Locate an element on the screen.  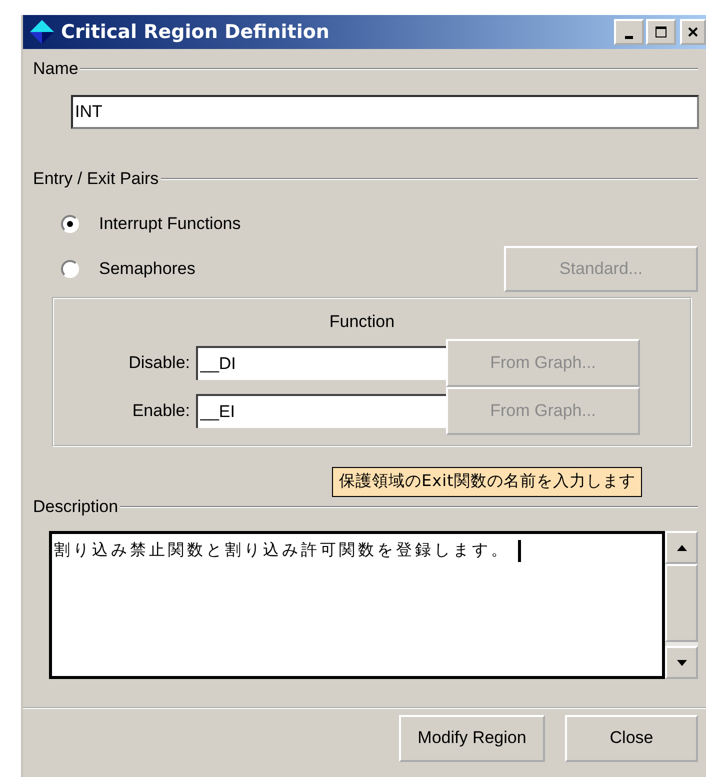
radio-label: Semaphores is located at coordinates (147, 268).